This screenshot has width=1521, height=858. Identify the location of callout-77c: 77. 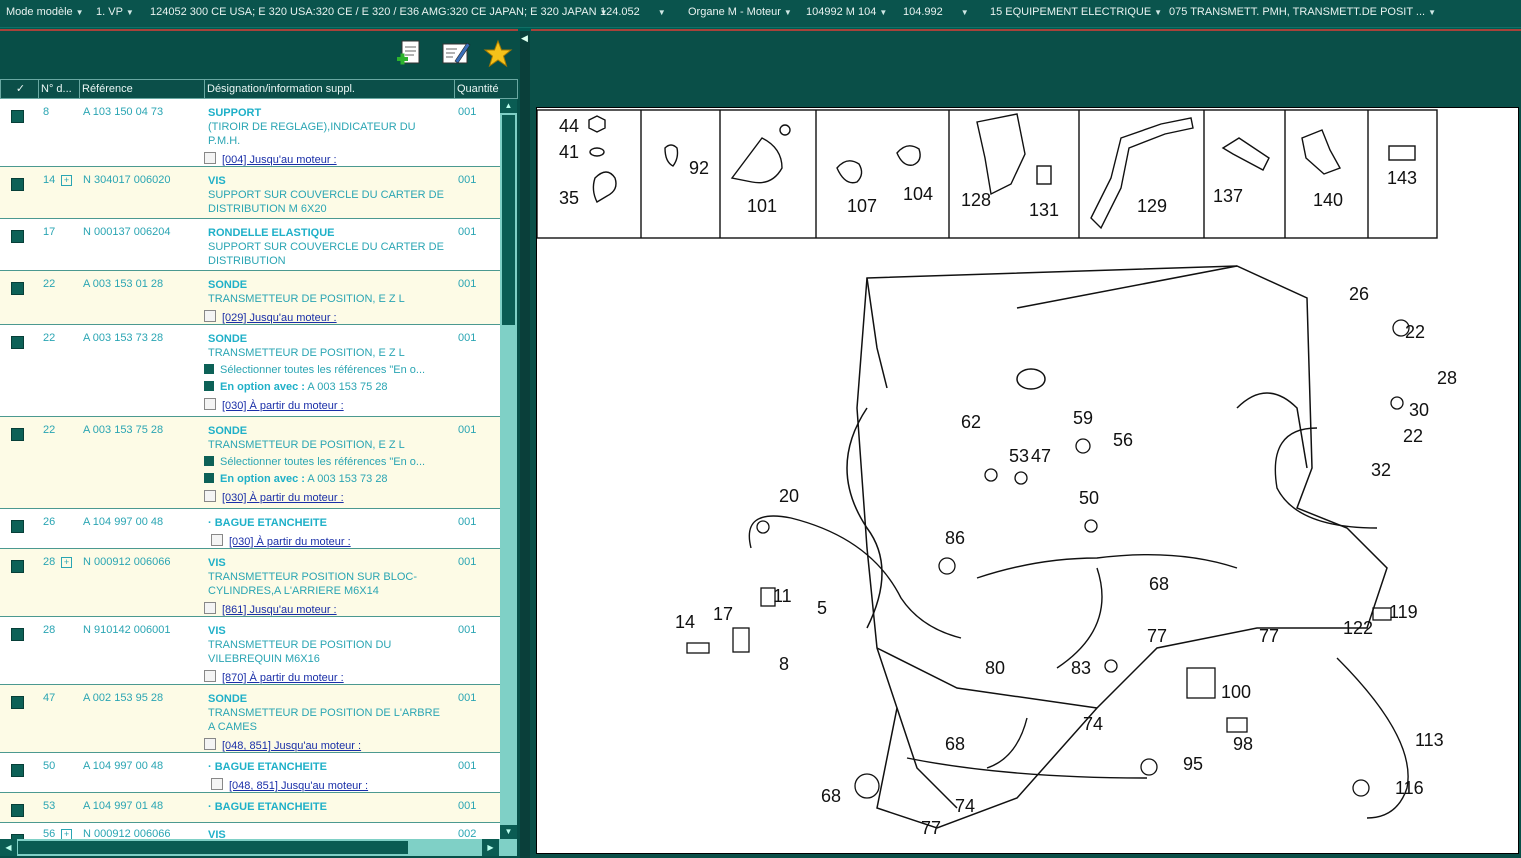
(931, 828).